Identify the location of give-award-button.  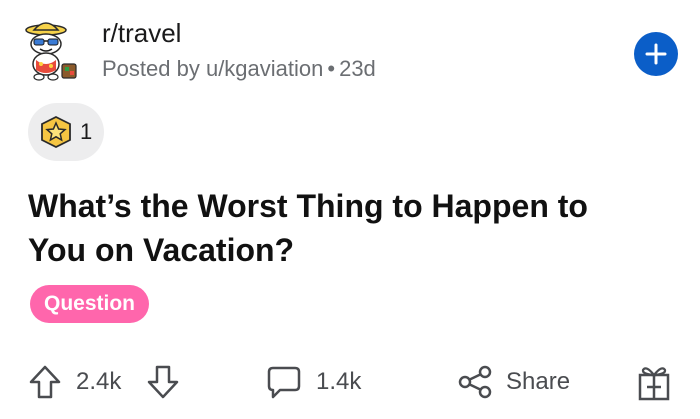
(654, 382).